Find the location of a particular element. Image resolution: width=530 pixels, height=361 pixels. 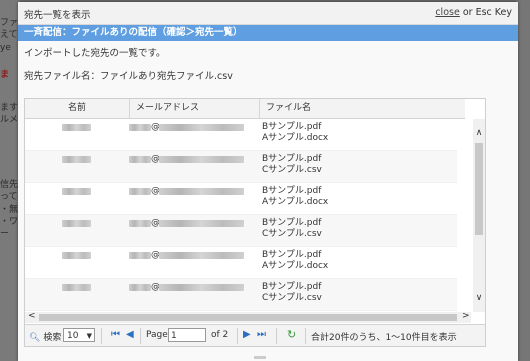

background-text: えて is located at coordinates (9, 35).